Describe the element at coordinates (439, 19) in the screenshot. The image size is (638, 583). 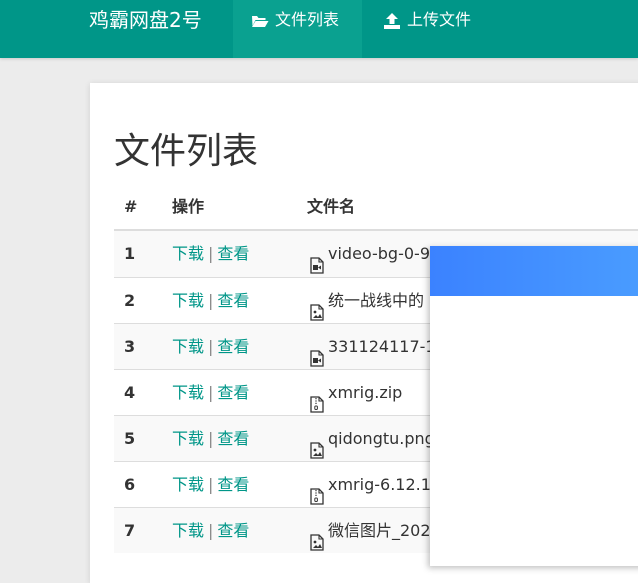
I see `nav-upload-label: 上传文件` at that location.